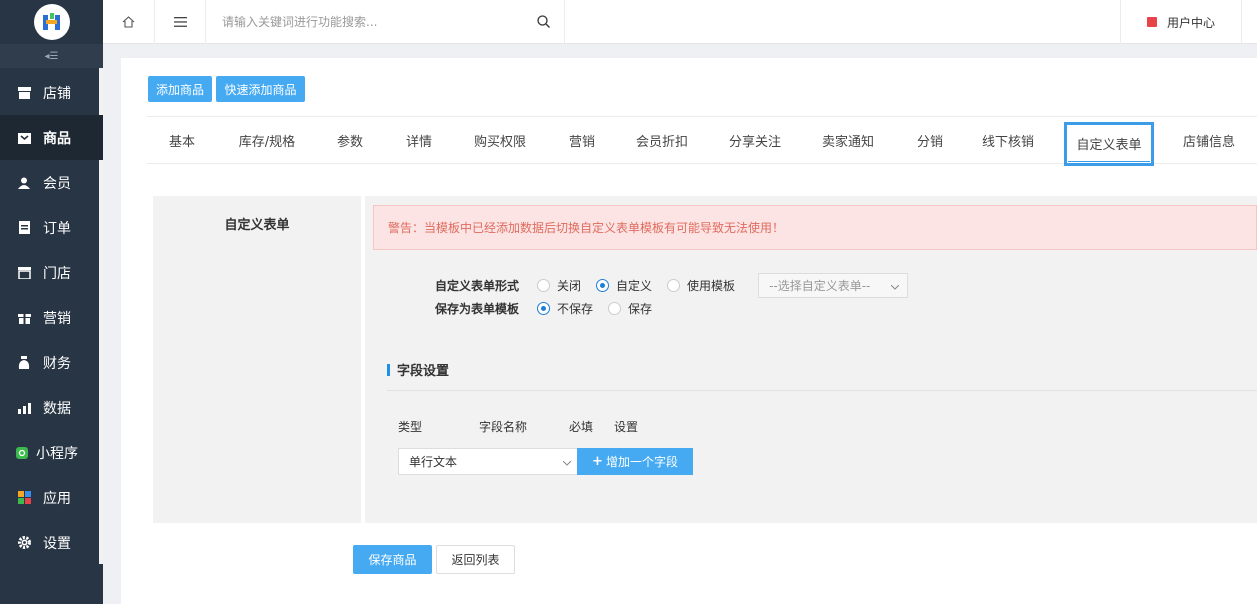 The width and height of the screenshot is (1257, 604). I want to click on sidebar-item-shop: 门店, so click(51, 272).